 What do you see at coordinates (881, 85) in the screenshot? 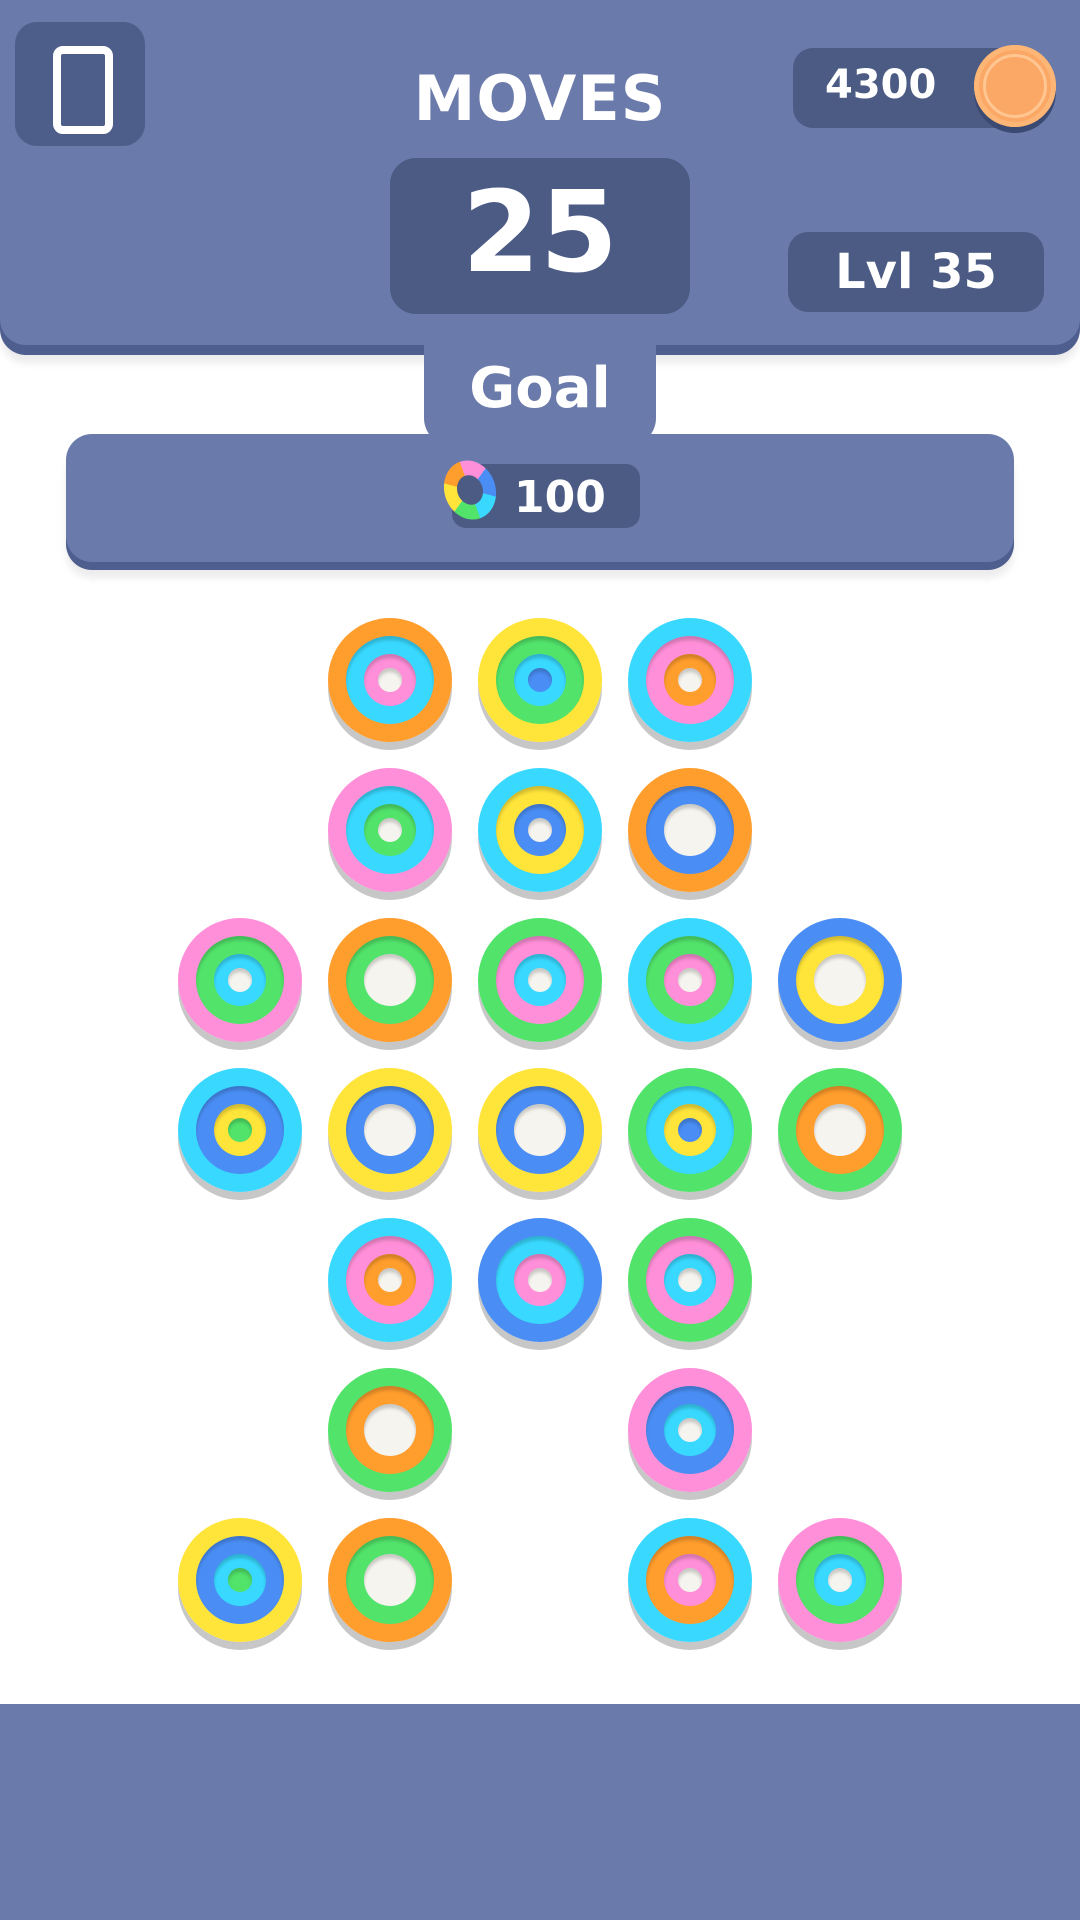
I see `coin-value: 4300` at bounding box center [881, 85].